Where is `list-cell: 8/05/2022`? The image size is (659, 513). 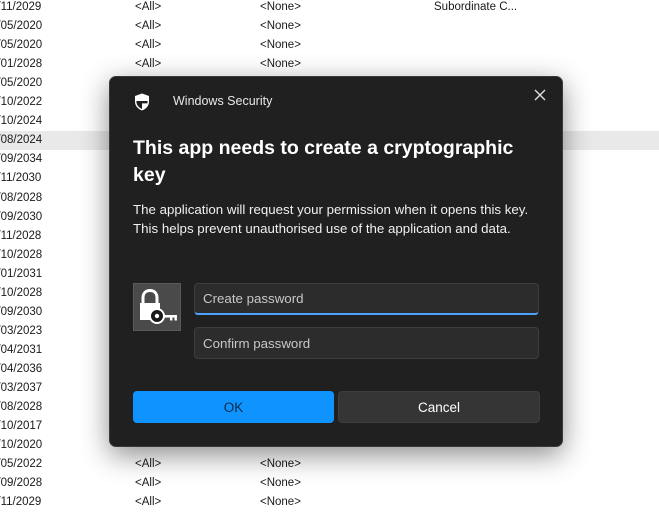
list-cell: 8/05/2022 is located at coordinates (21, 464).